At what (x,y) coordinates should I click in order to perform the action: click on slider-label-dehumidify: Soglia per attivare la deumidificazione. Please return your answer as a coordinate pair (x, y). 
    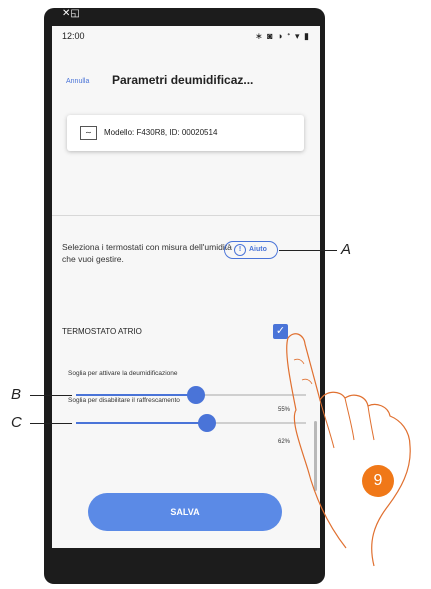
    Looking at the image, I should click on (123, 373).